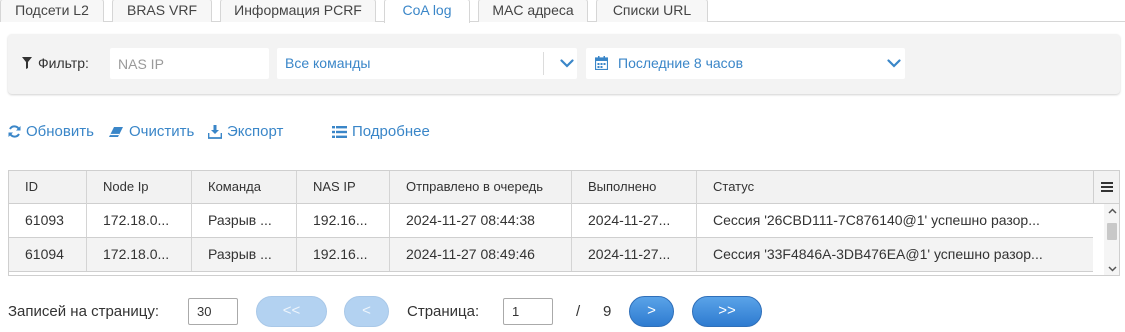  I want to click on command-select: Все команды, so click(427, 63).